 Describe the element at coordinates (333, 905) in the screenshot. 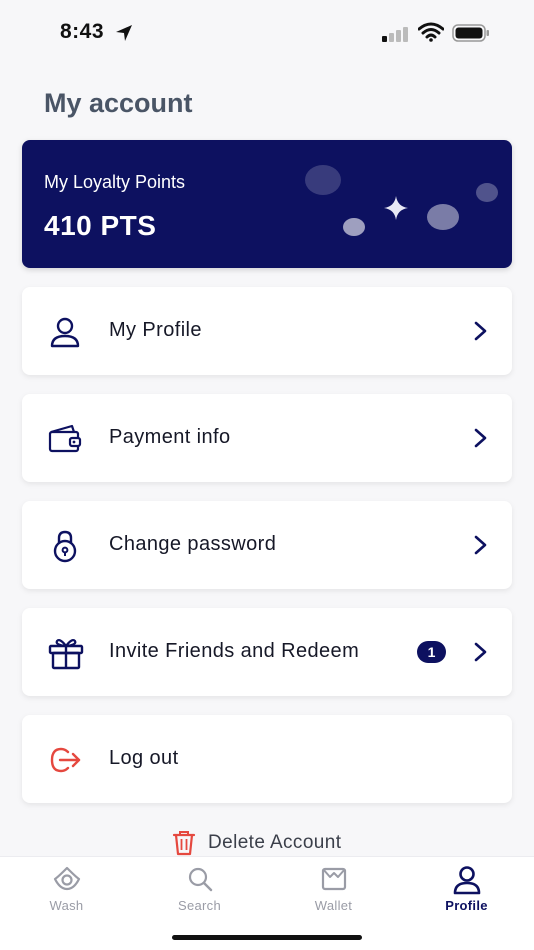

I see `tab-label: Wallet` at that location.